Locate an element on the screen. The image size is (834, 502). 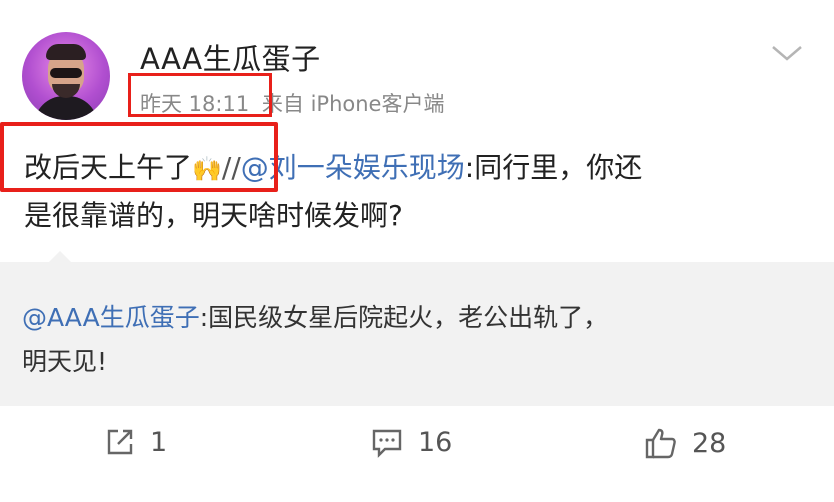
repost-text-rest: :国民级女星后院起火，老公出轨了， is located at coordinates (404, 317).